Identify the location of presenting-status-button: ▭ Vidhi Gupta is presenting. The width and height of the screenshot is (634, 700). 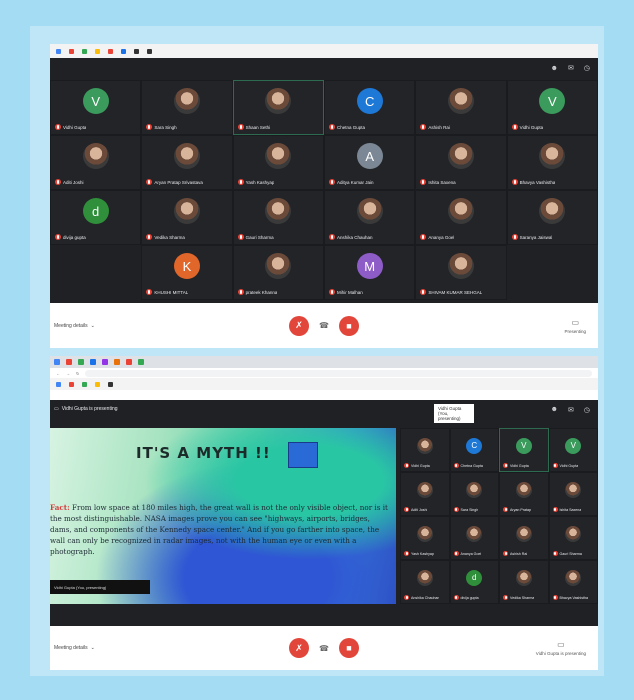
(561, 648).